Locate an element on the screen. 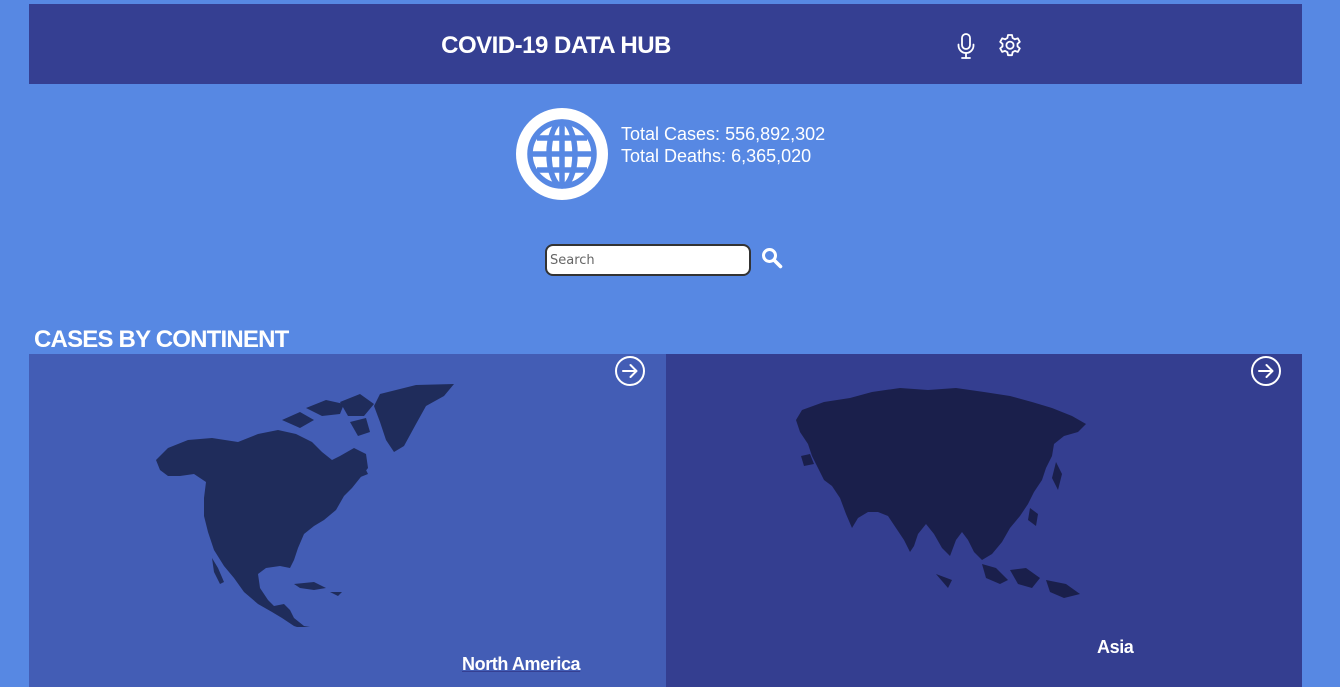 Image resolution: width=1340 pixels, height=687 pixels. microphone-icon is located at coordinates (966, 46).